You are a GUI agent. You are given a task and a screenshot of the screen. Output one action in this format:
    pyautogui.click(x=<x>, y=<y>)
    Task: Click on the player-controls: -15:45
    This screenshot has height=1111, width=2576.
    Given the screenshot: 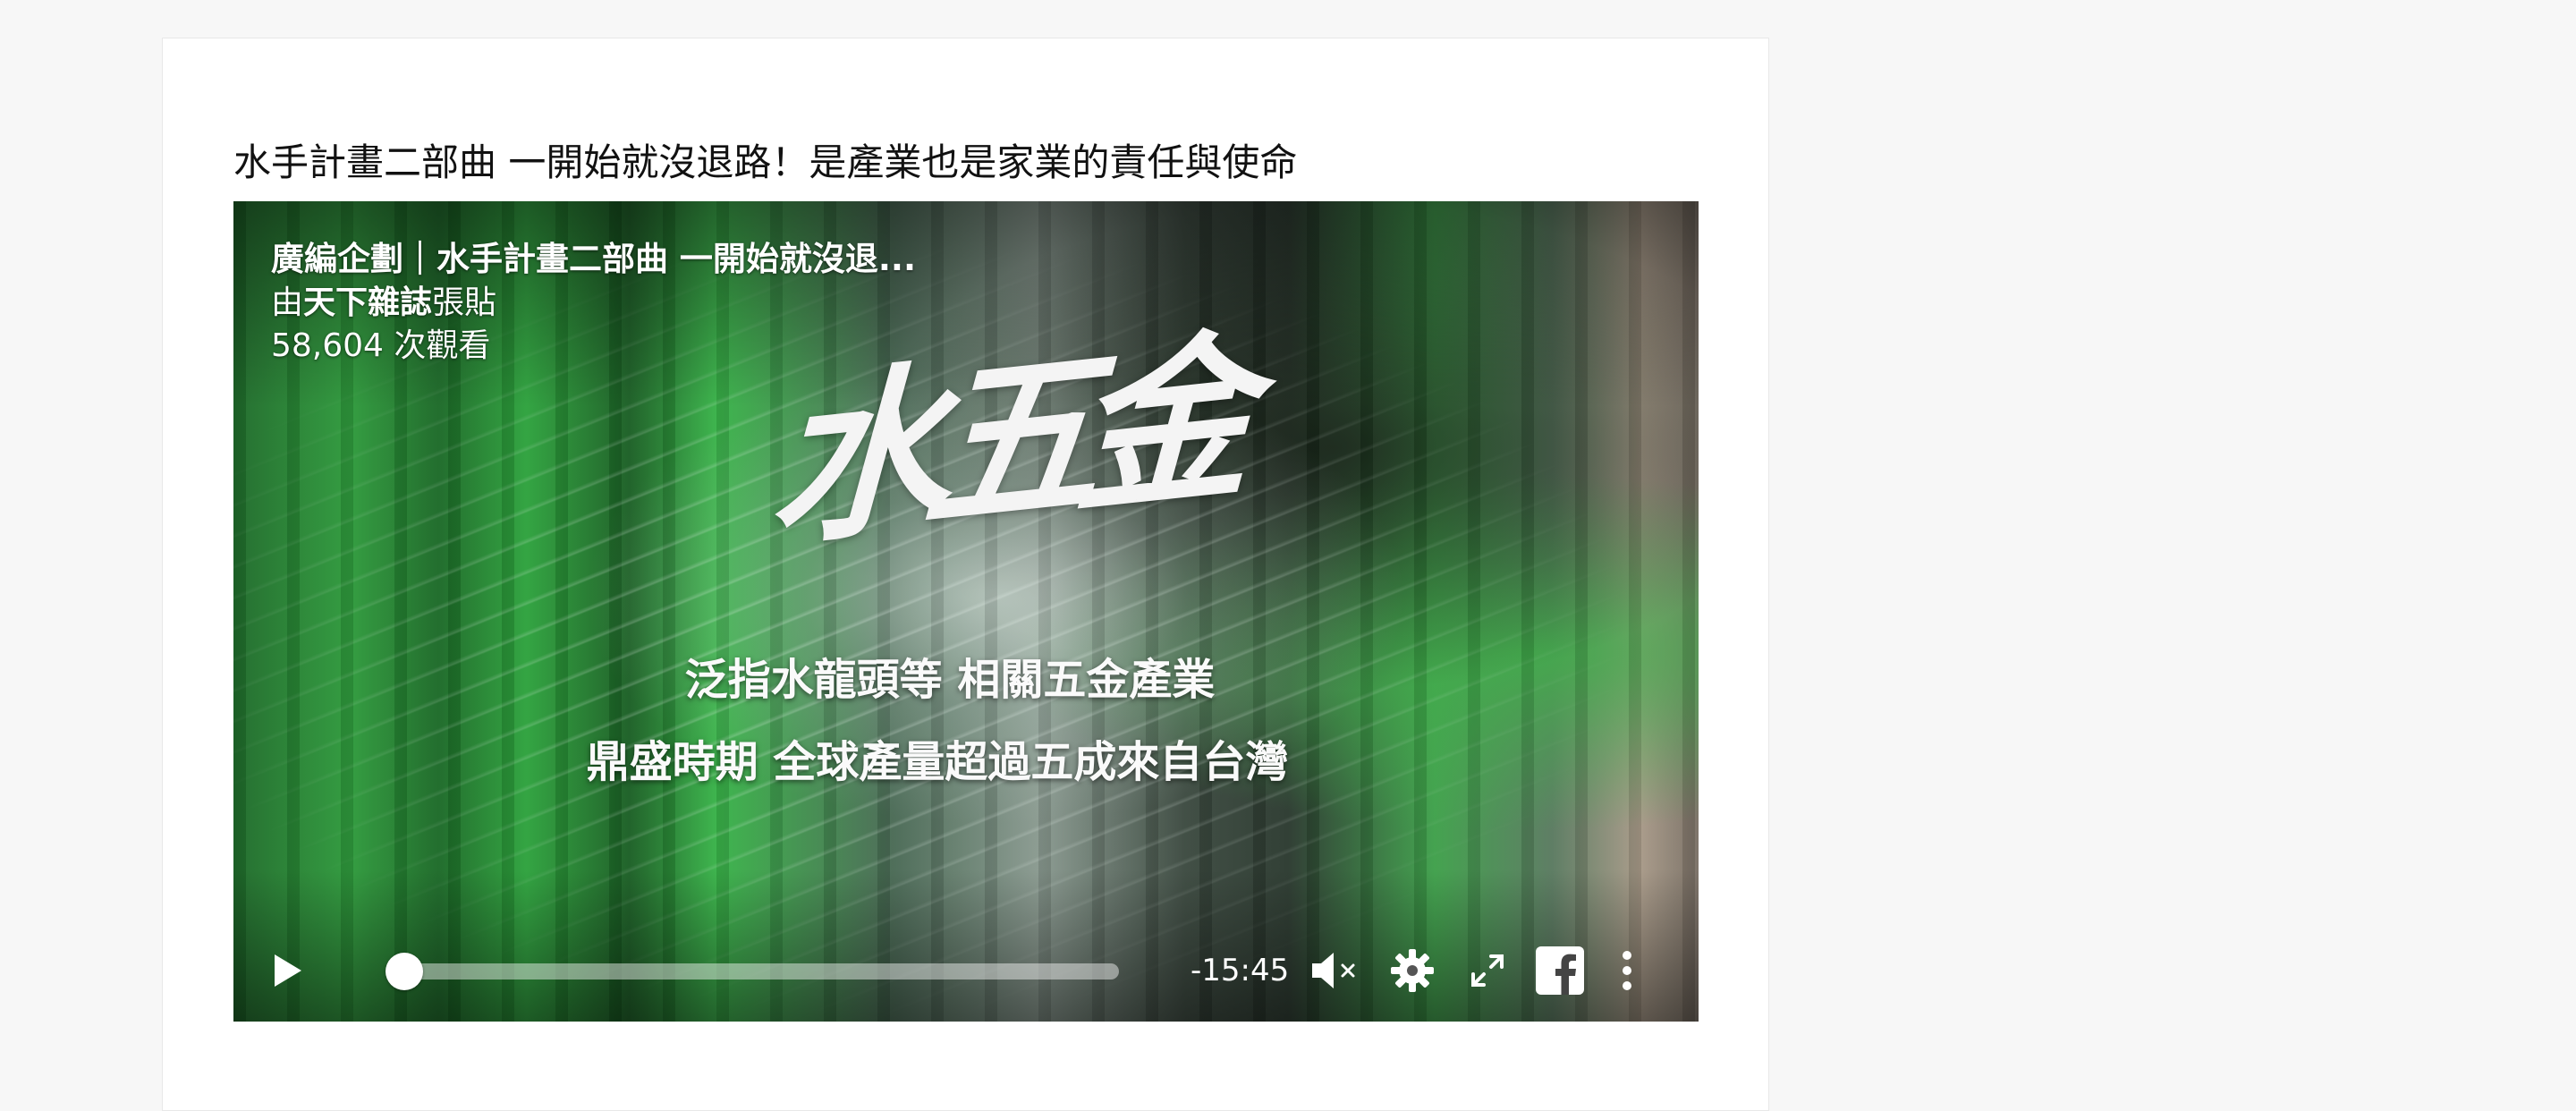 What is the action you would take?
    pyautogui.click(x=966, y=970)
    